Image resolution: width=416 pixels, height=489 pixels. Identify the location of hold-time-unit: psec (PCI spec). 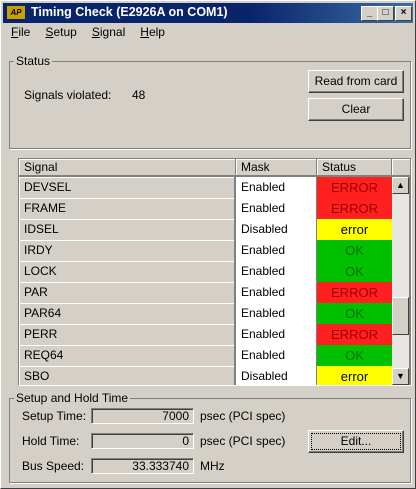
(243, 441).